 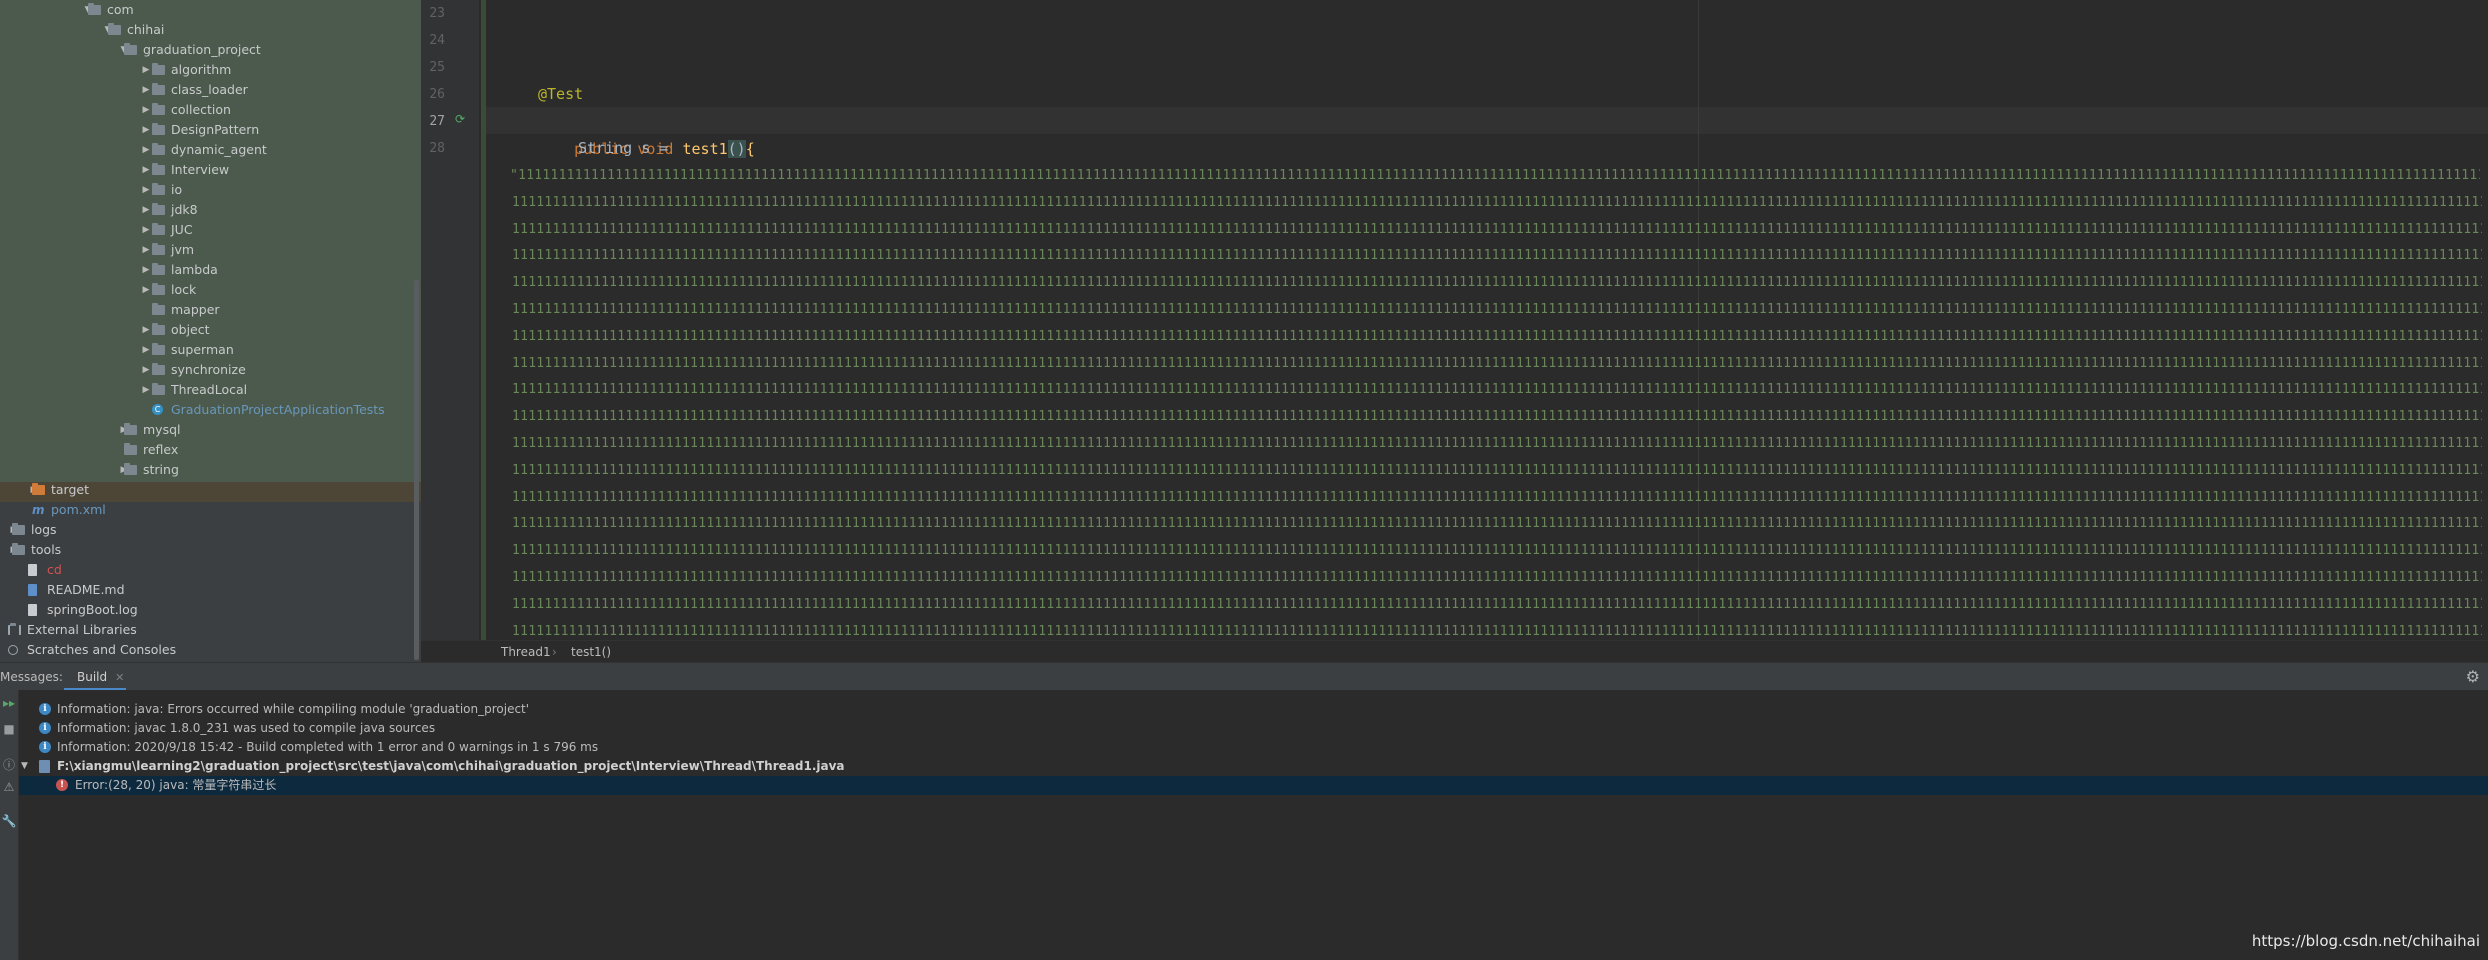 What do you see at coordinates (210, 190) in the screenshot?
I see `tree-item: ▶ io` at bounding box center [210, 190].